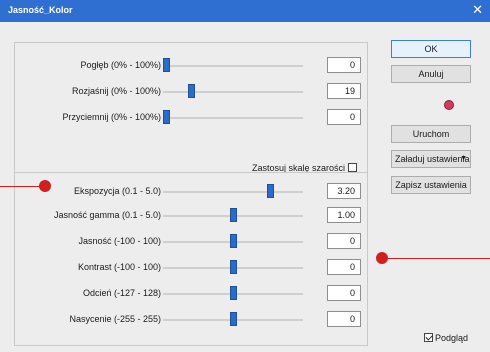 This screenshot has width=490, height=352. Describe the element at coordinates (115, 319) in the screenshot. I see `slider-label: Nasycenie (-255 - 255)` at that location.